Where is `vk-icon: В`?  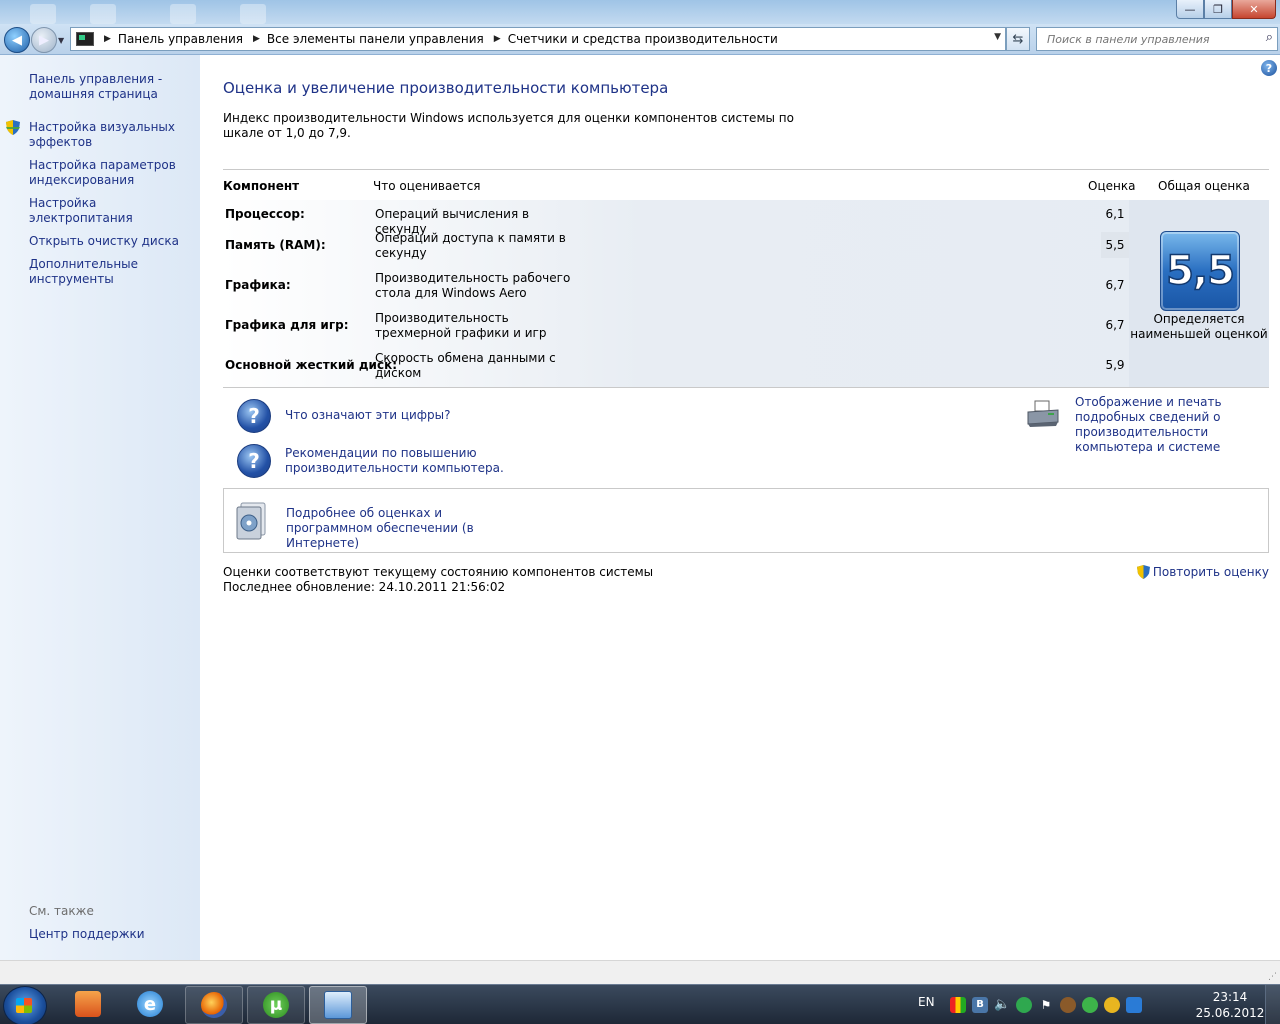
vk-icon: В is located at coordinates (980, 1005).